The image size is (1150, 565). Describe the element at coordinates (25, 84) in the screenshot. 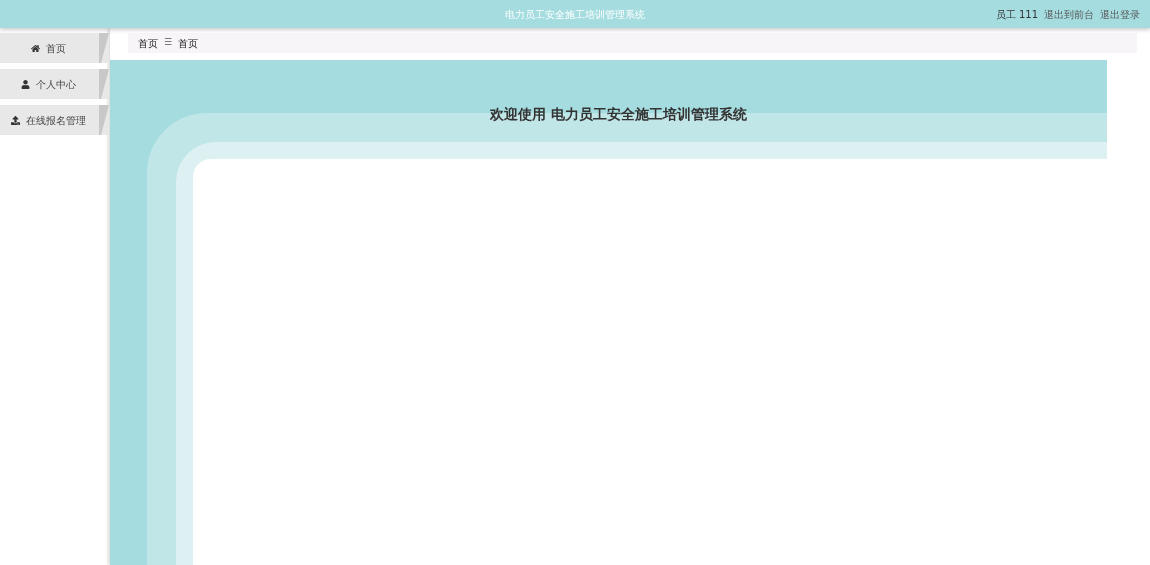

I see `user-icon` at that location.